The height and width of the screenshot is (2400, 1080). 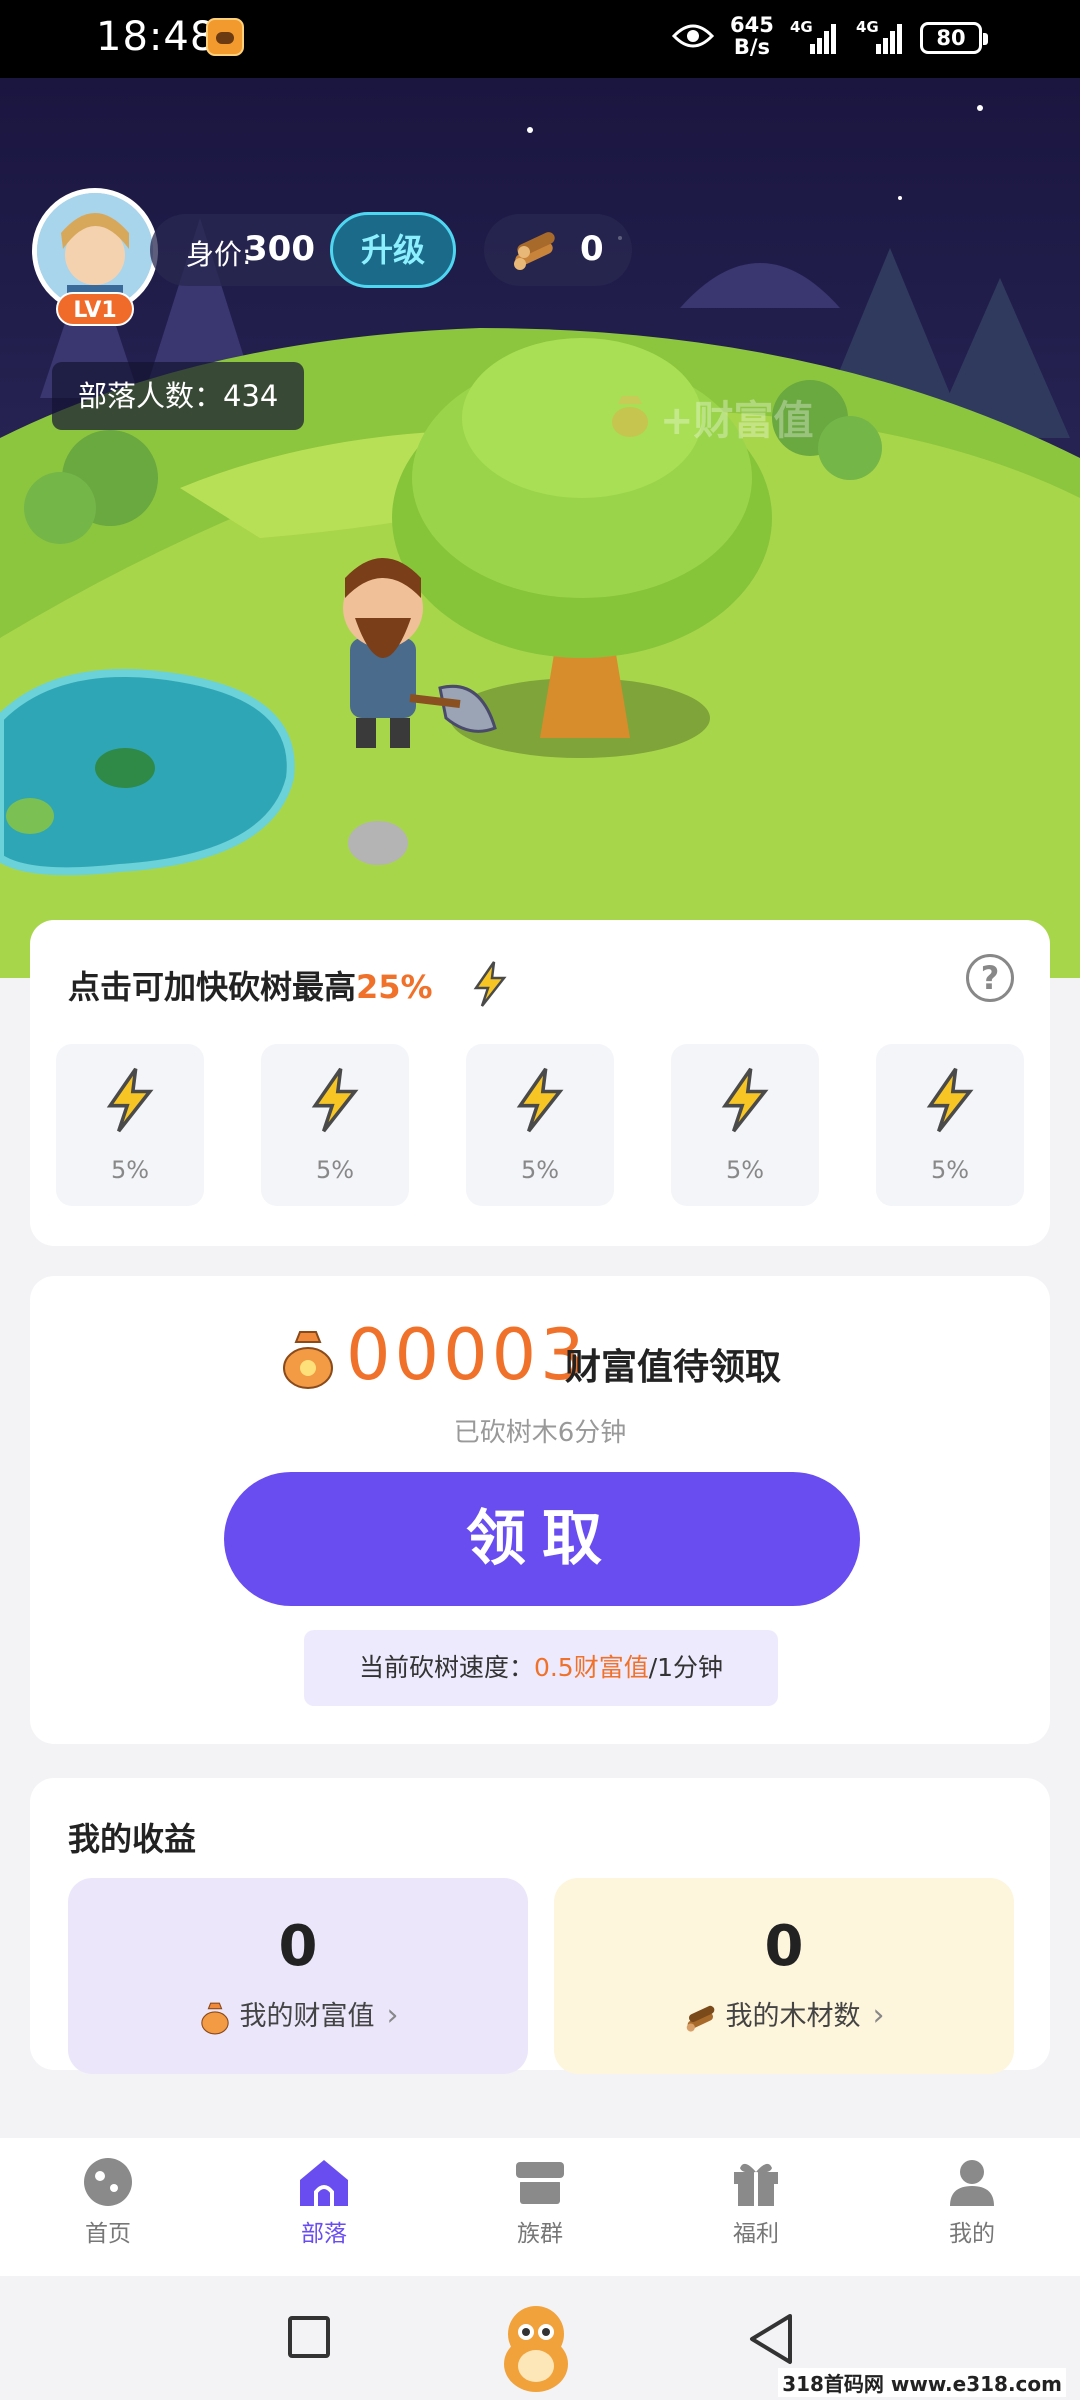 What do you see at coordinates (219, 254) in the screenshot?
I see `value-label: 身价:` at bounding box center [219, 254].